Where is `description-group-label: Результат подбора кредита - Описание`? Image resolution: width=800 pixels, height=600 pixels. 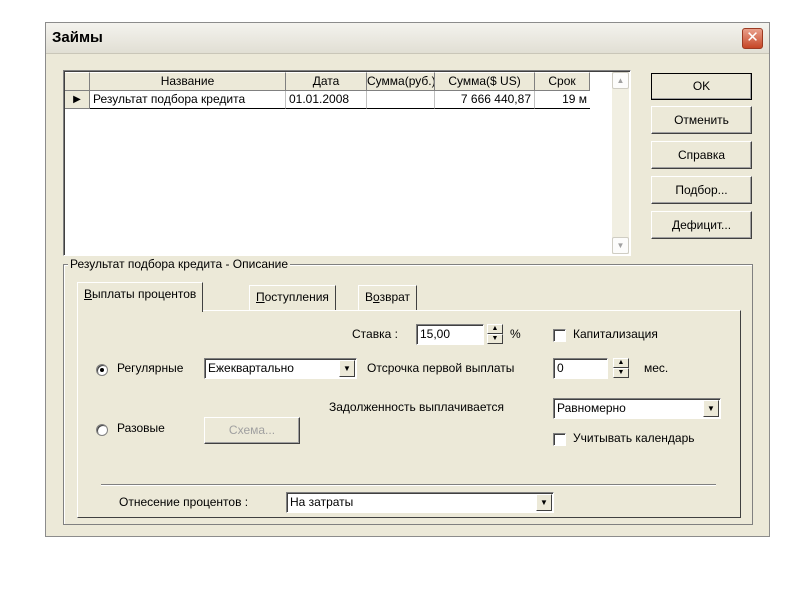 description-group-label: Результат подбора кредита - Описание is located at coordinates (179, 264).